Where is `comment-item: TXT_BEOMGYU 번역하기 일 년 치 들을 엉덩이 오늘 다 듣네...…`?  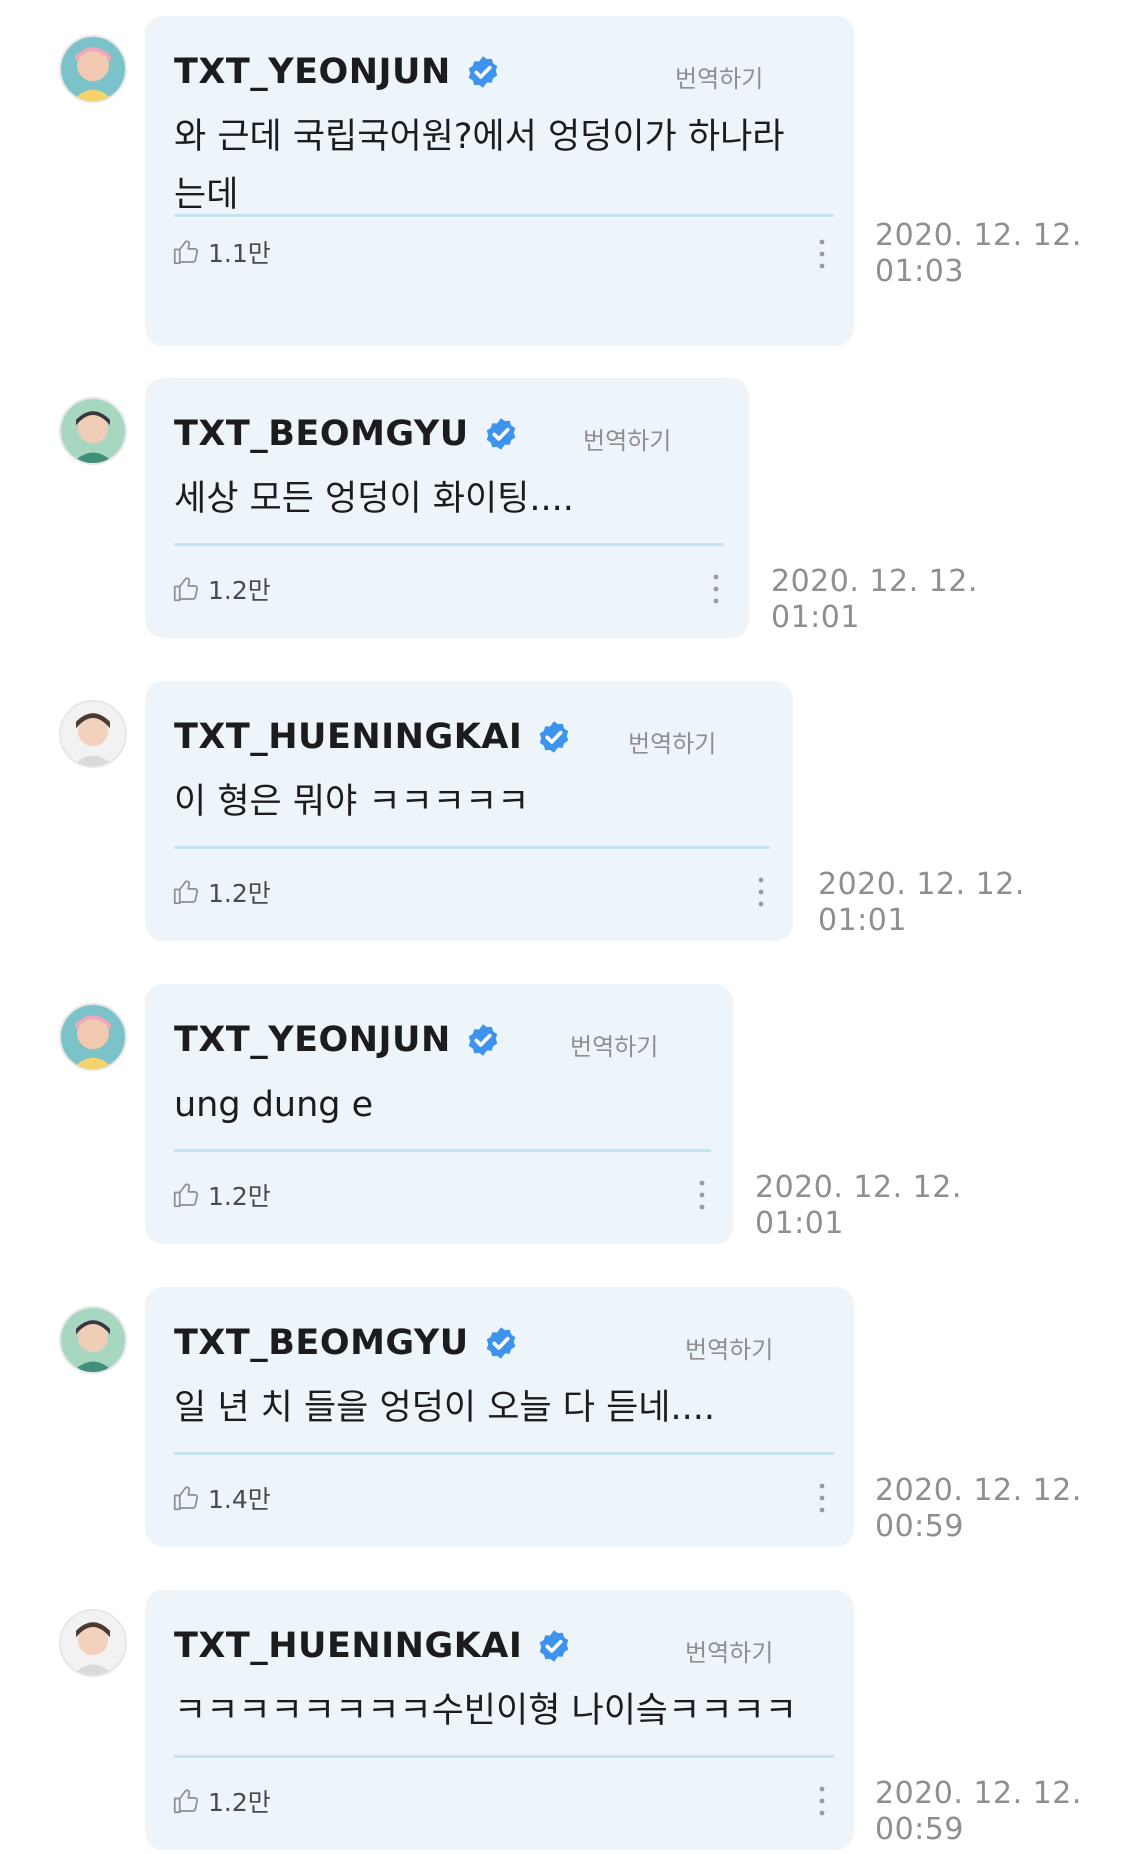
comment-item: TXT_BEOMGYU 번역하기 일 년 치 들을 엉덩이 오늘 다 듣네...… is located at coordinates (562, 1417).